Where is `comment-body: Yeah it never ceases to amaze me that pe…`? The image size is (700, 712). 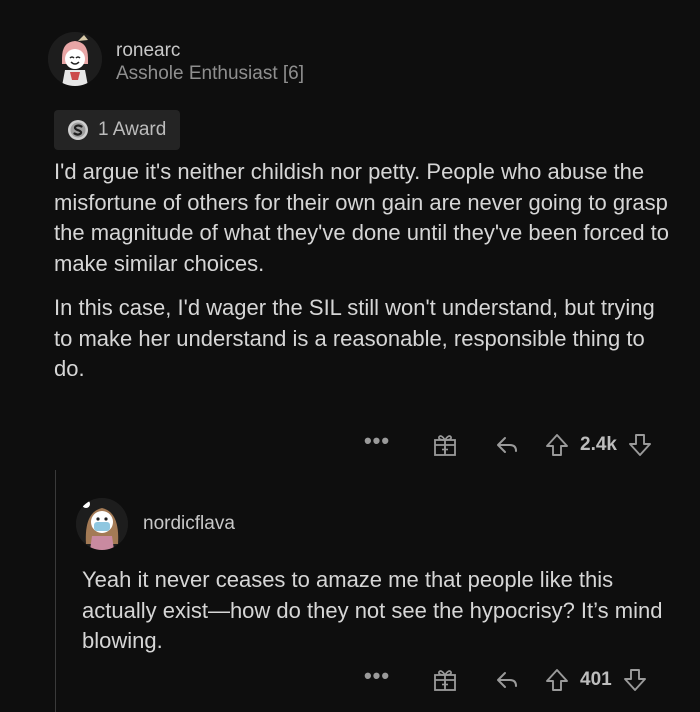
comment-body: Yeah it never ceases to amaze me that pe… is located at coordinates (382, 611).